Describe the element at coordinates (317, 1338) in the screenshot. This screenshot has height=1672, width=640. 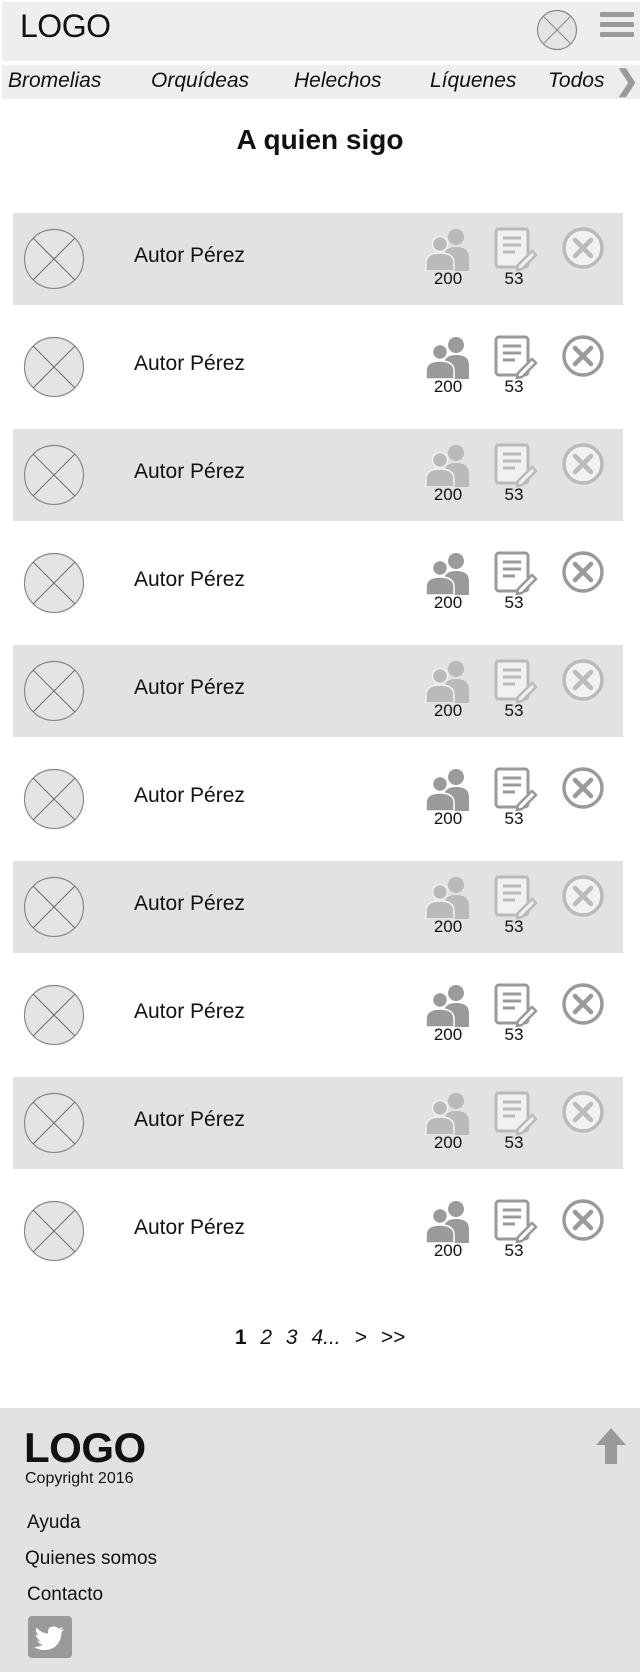
I see `page-4-link: 4` at that location.